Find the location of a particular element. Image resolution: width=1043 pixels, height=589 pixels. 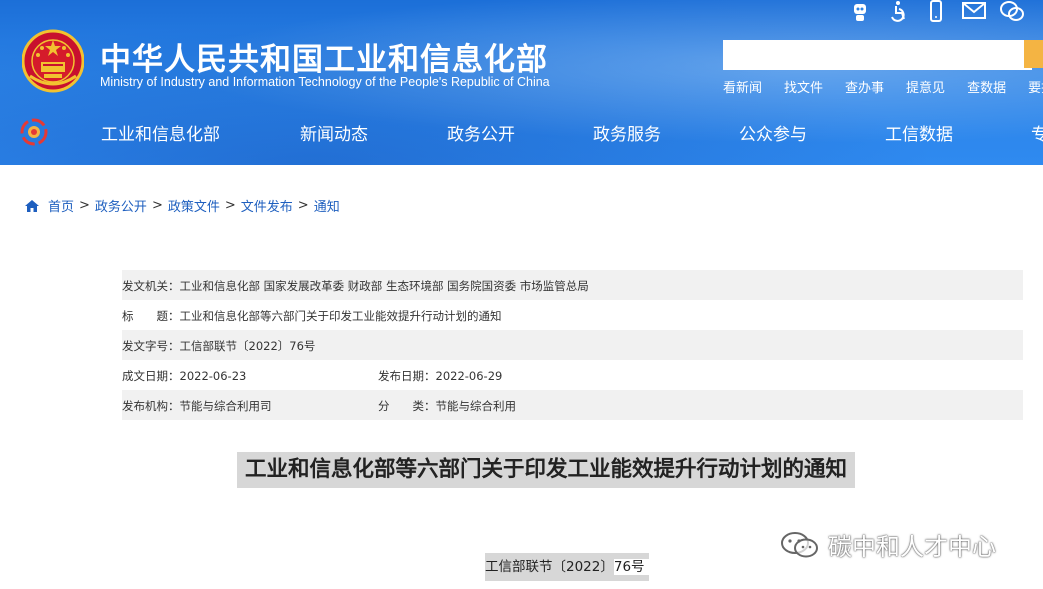

mobile-icon is located at coordinates (936, 13).